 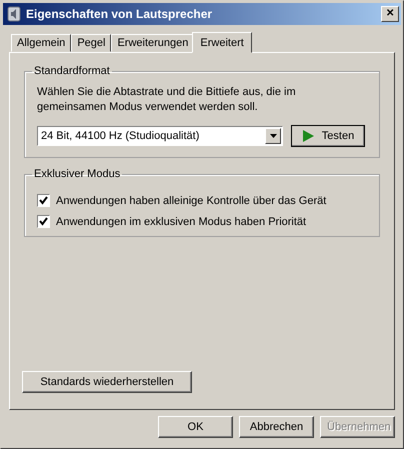 What do you see at coordinates (41, 43) in the screenshot?
I see `tab: Allgemein` at bounding box center [41, 43].